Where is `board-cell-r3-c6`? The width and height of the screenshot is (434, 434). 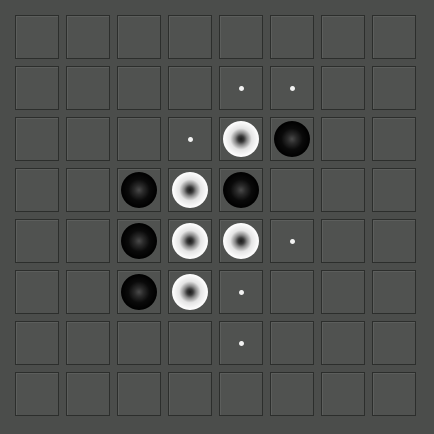
board-cell-r3-c6 is located at coordinates (292, 139).